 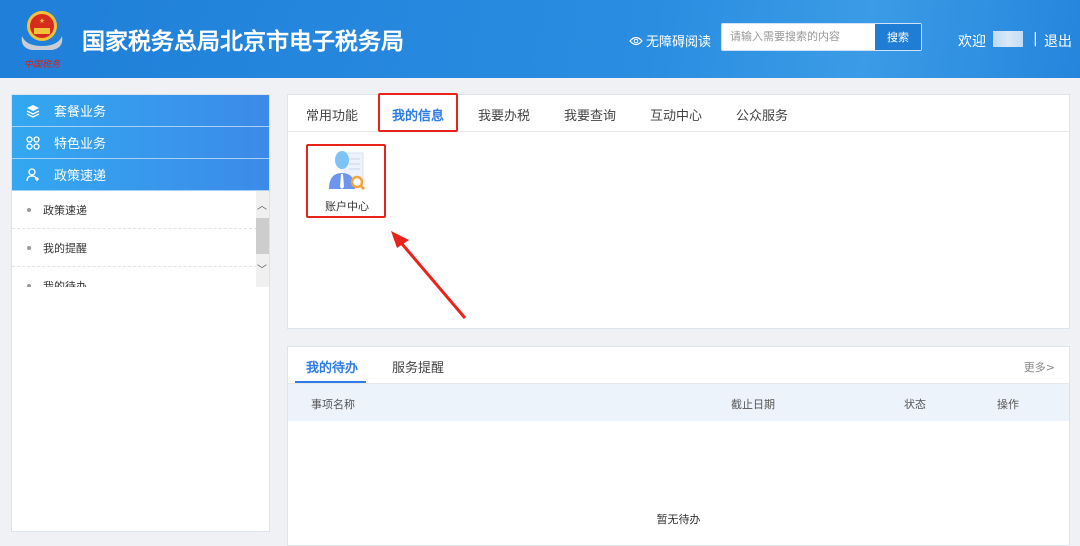 I want to click on grid-icon, so click(x=33, y=142).